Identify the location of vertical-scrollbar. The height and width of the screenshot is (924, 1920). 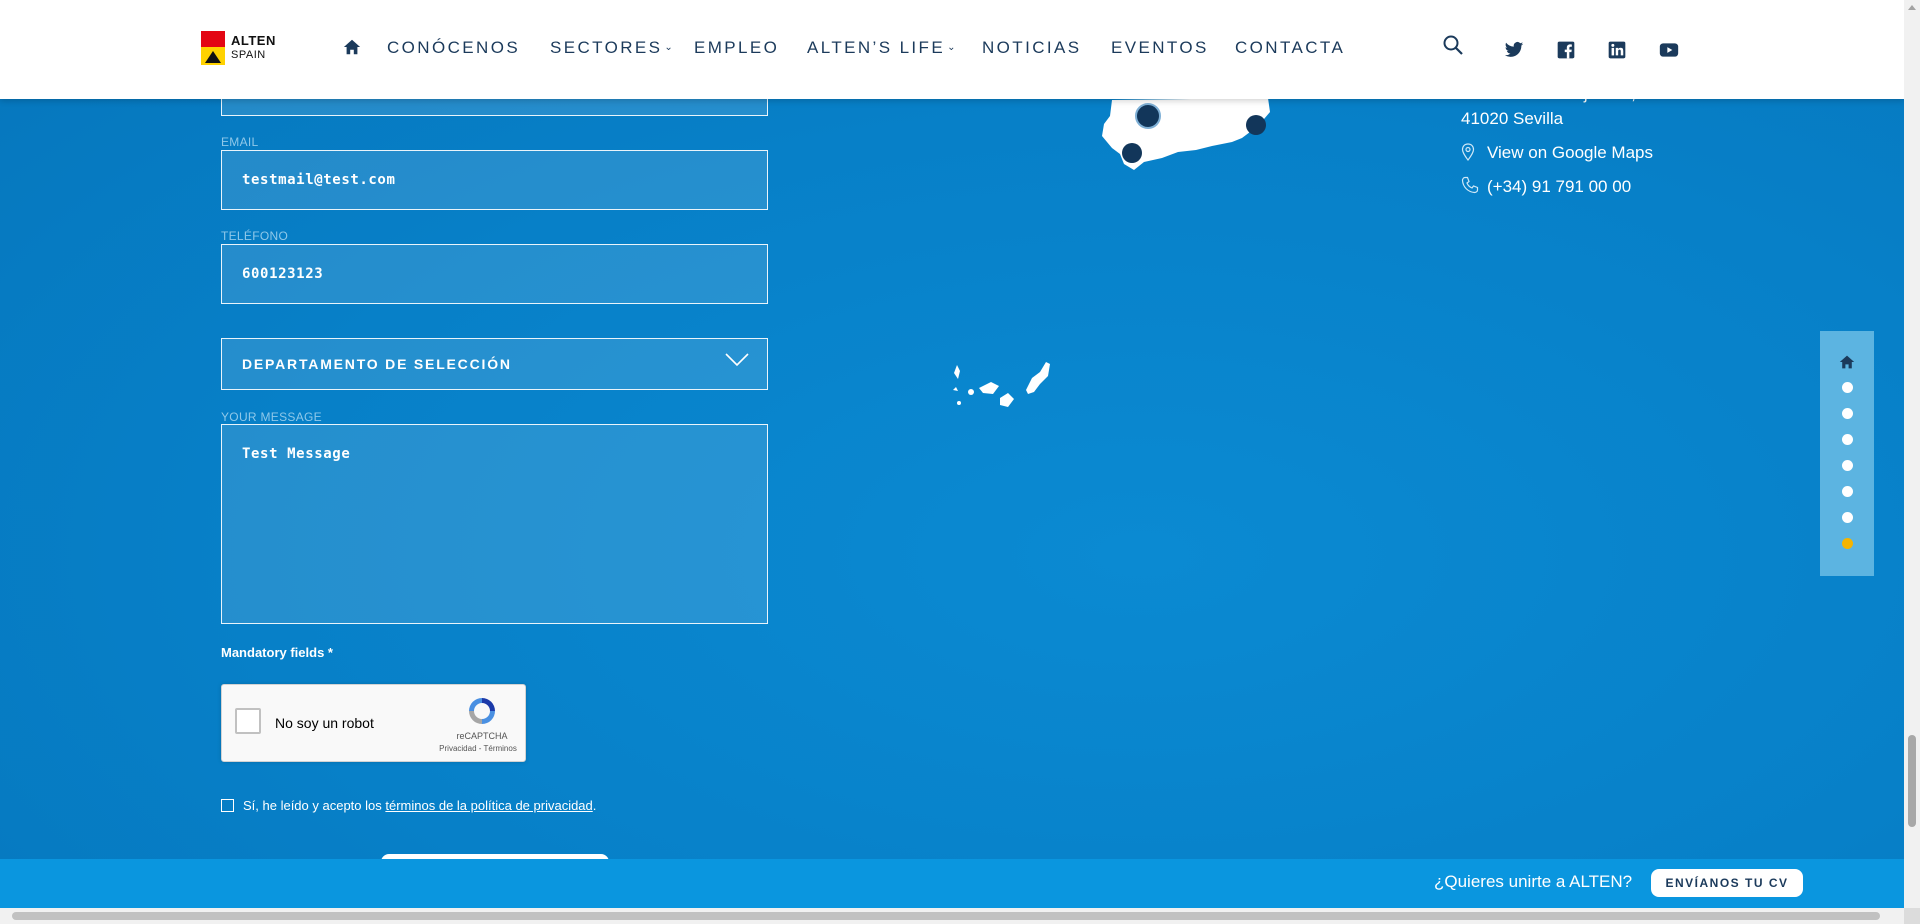
(1912, 462).